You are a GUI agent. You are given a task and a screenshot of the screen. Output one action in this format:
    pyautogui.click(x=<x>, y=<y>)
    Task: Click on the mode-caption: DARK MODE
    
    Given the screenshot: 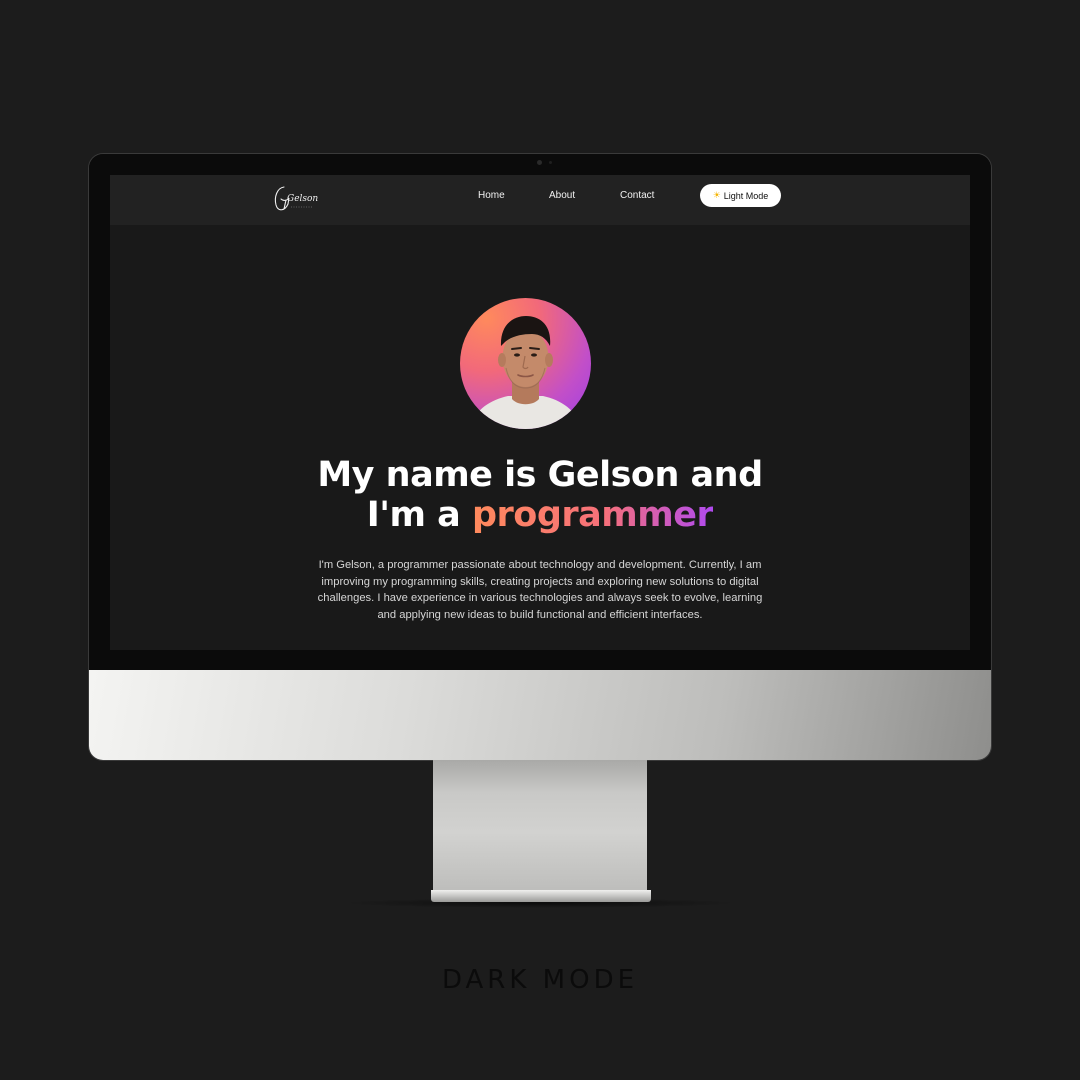 What is the action you would take?
    pyautogui.click(x=540, y=980)
    